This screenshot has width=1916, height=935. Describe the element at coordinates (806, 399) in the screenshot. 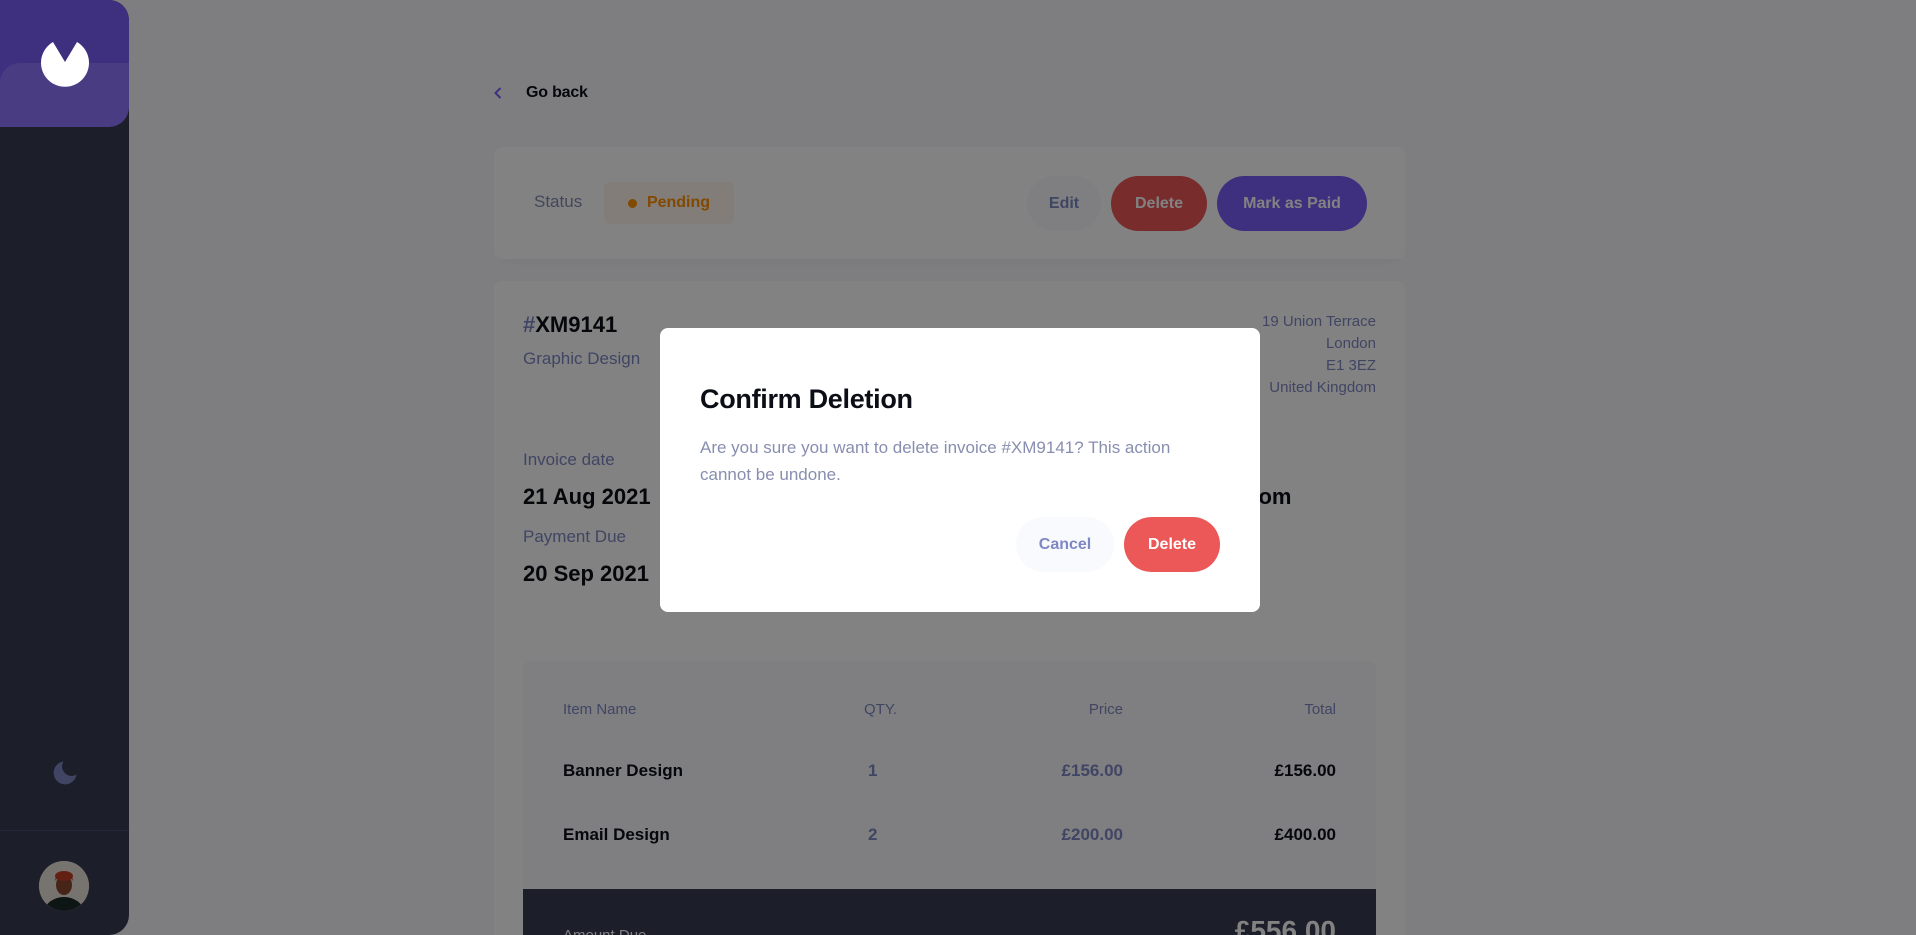

I see `dialog-title: Confirm Deletion` at that location.